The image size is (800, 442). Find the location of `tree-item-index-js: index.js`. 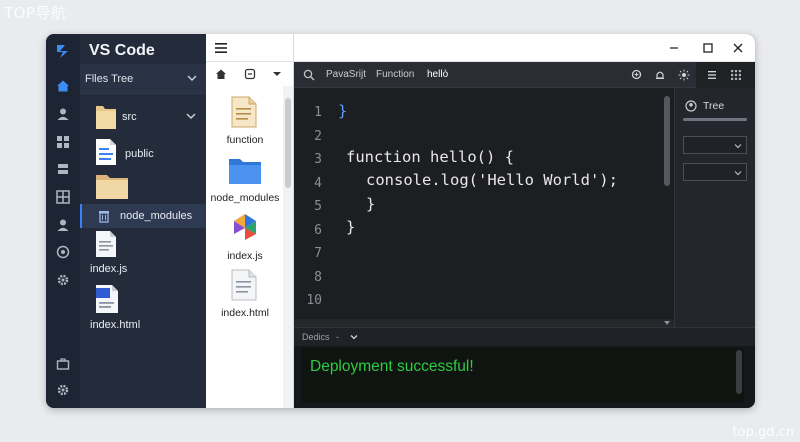

tree-item-index-js: index.js is located at coordinates (143, 254).